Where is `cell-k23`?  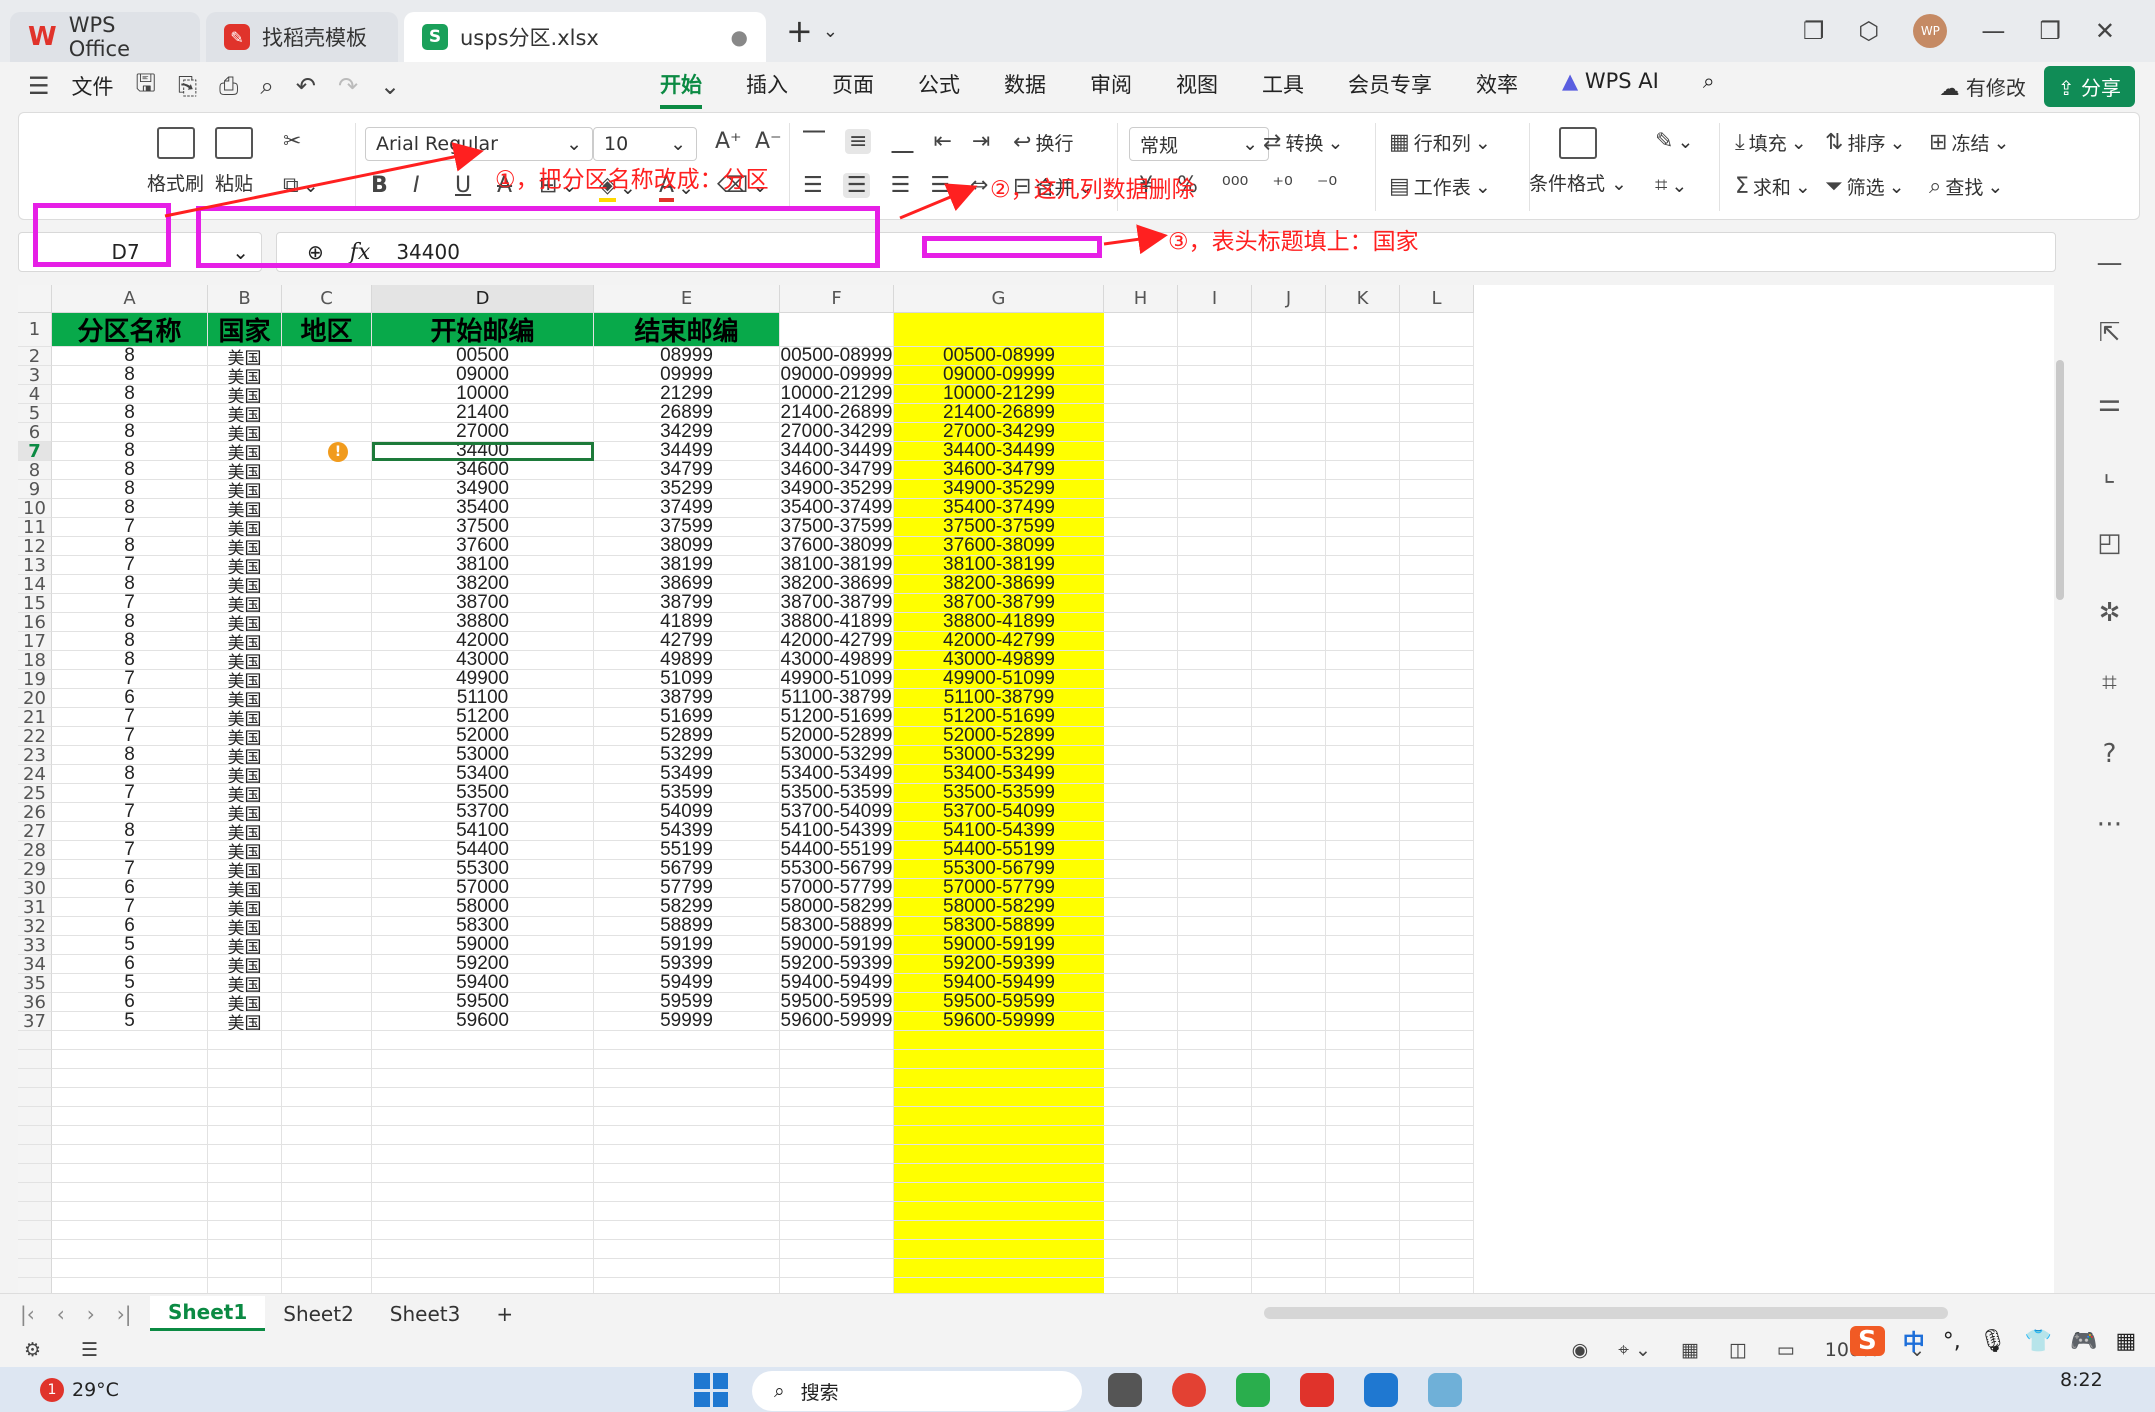
cell-k23 is located at coordinates (1363, 755).